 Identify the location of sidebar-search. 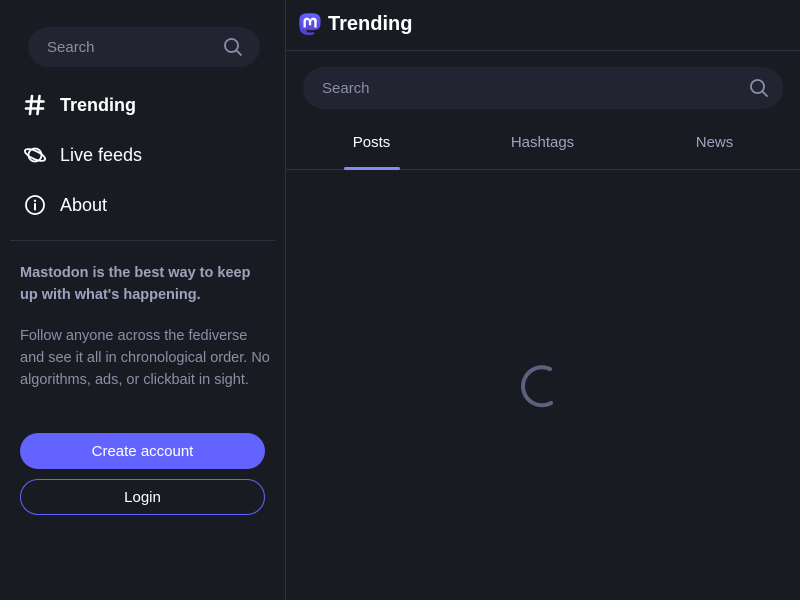
(144, 47).